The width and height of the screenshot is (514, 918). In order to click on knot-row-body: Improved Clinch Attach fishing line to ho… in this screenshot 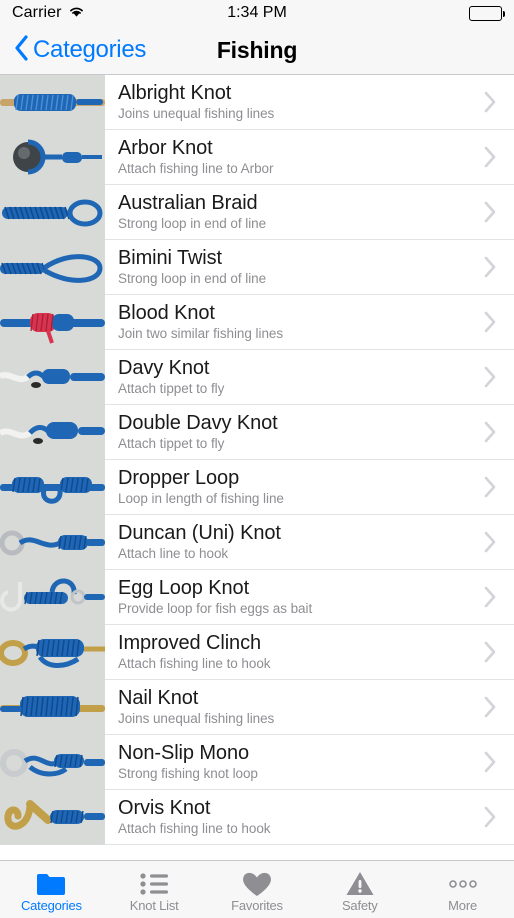, I will do `click(309, 652)`.